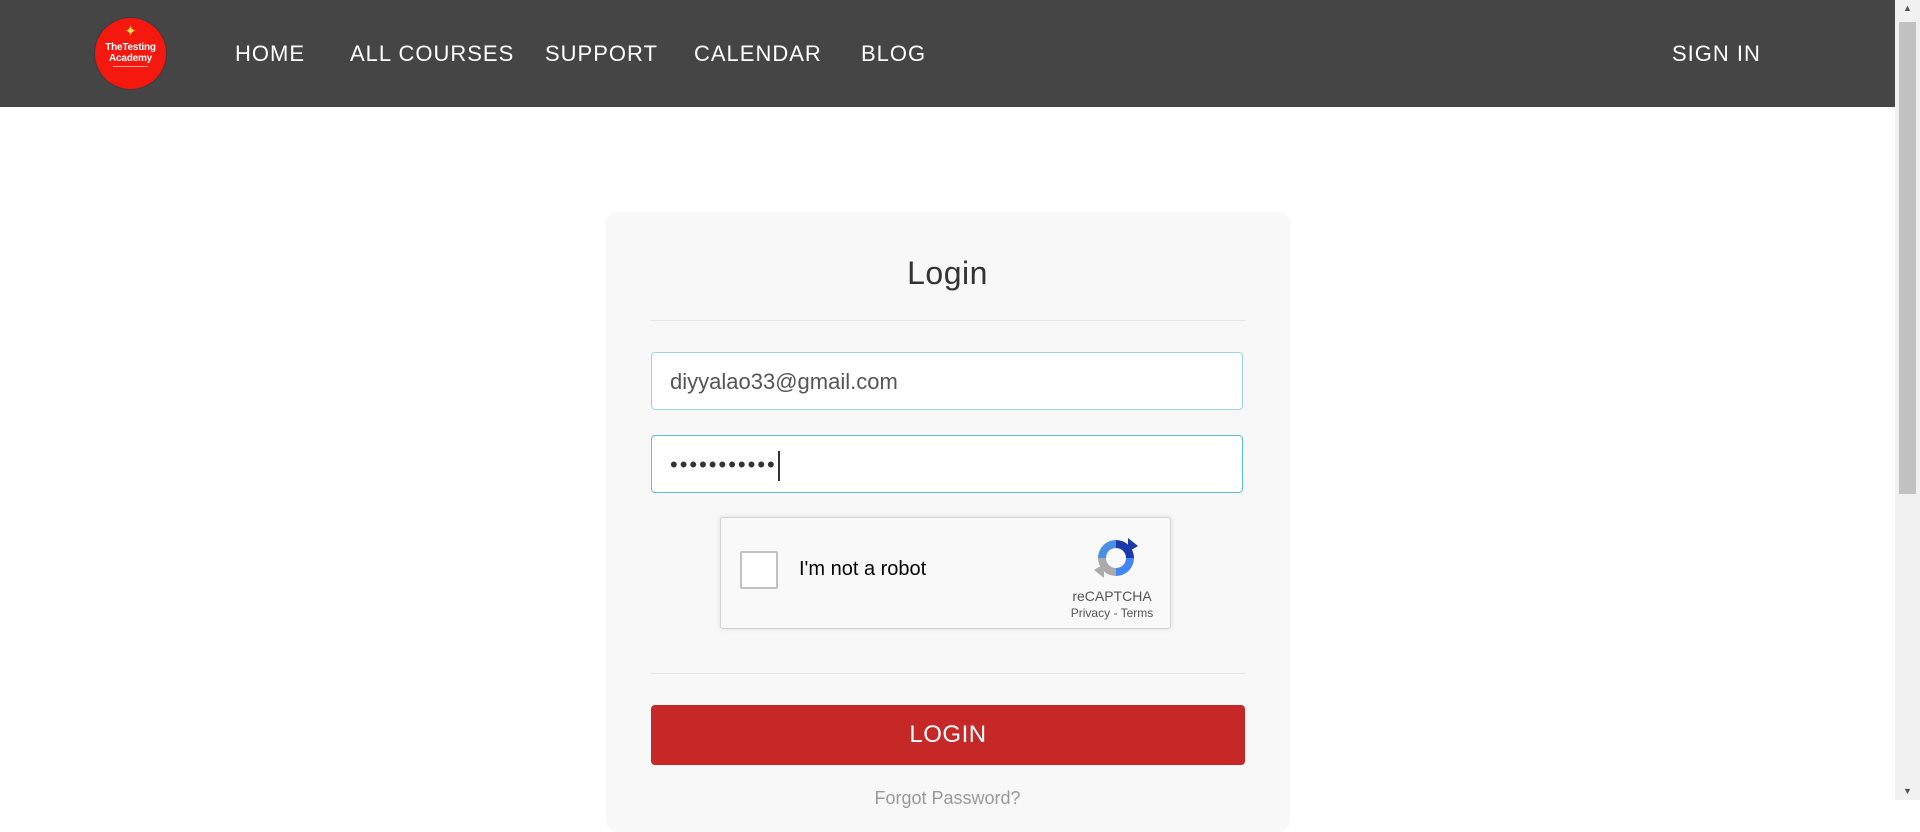 This screenshot has height=832, width=1920. Describe the element at coordinates (947, 273) in the screenshot. I see `login-title: Login` at that location.